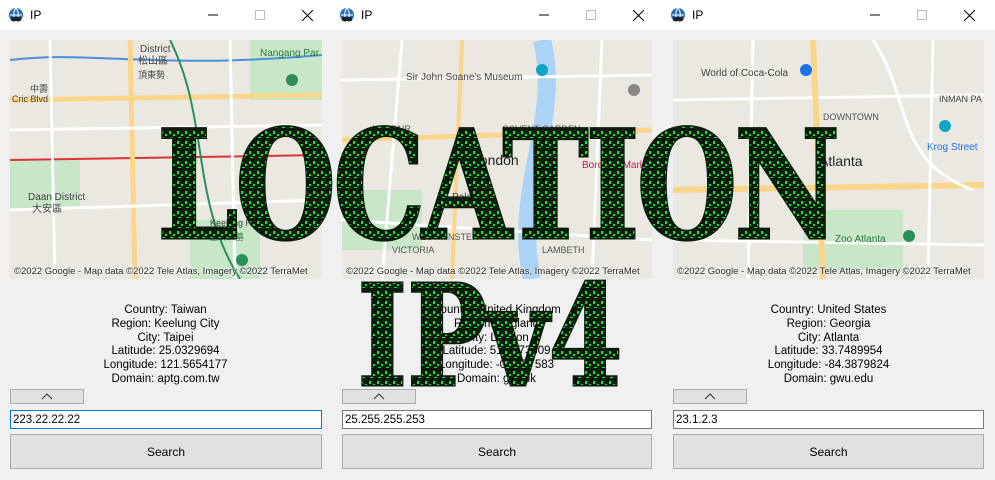 The width and height of the screenshot is (995, 480). I want to click on map-label: COVENT GARDEN, so click(541, 129).